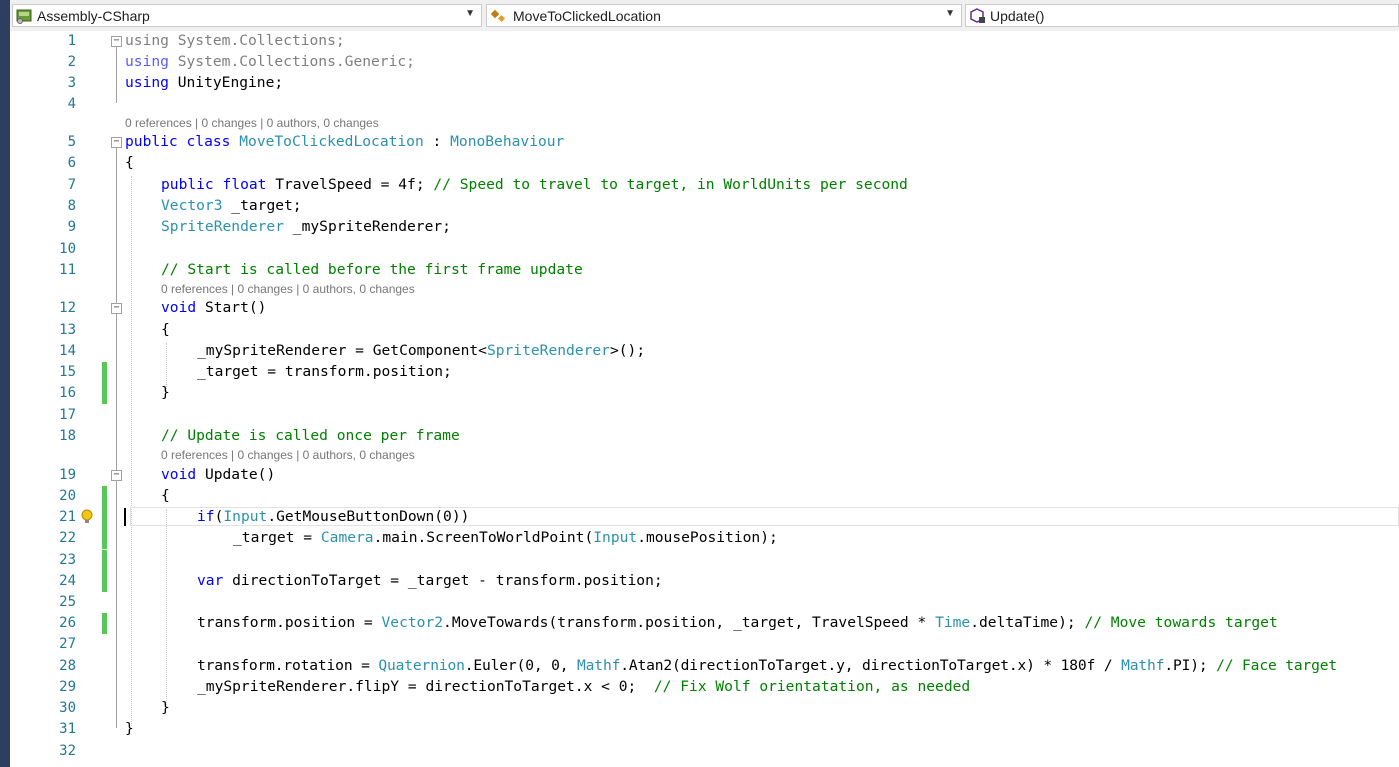  What do you see at coordinates (71, 206) in the screenshot?
I see `line-number: 8` at bounding box center [71, 206].